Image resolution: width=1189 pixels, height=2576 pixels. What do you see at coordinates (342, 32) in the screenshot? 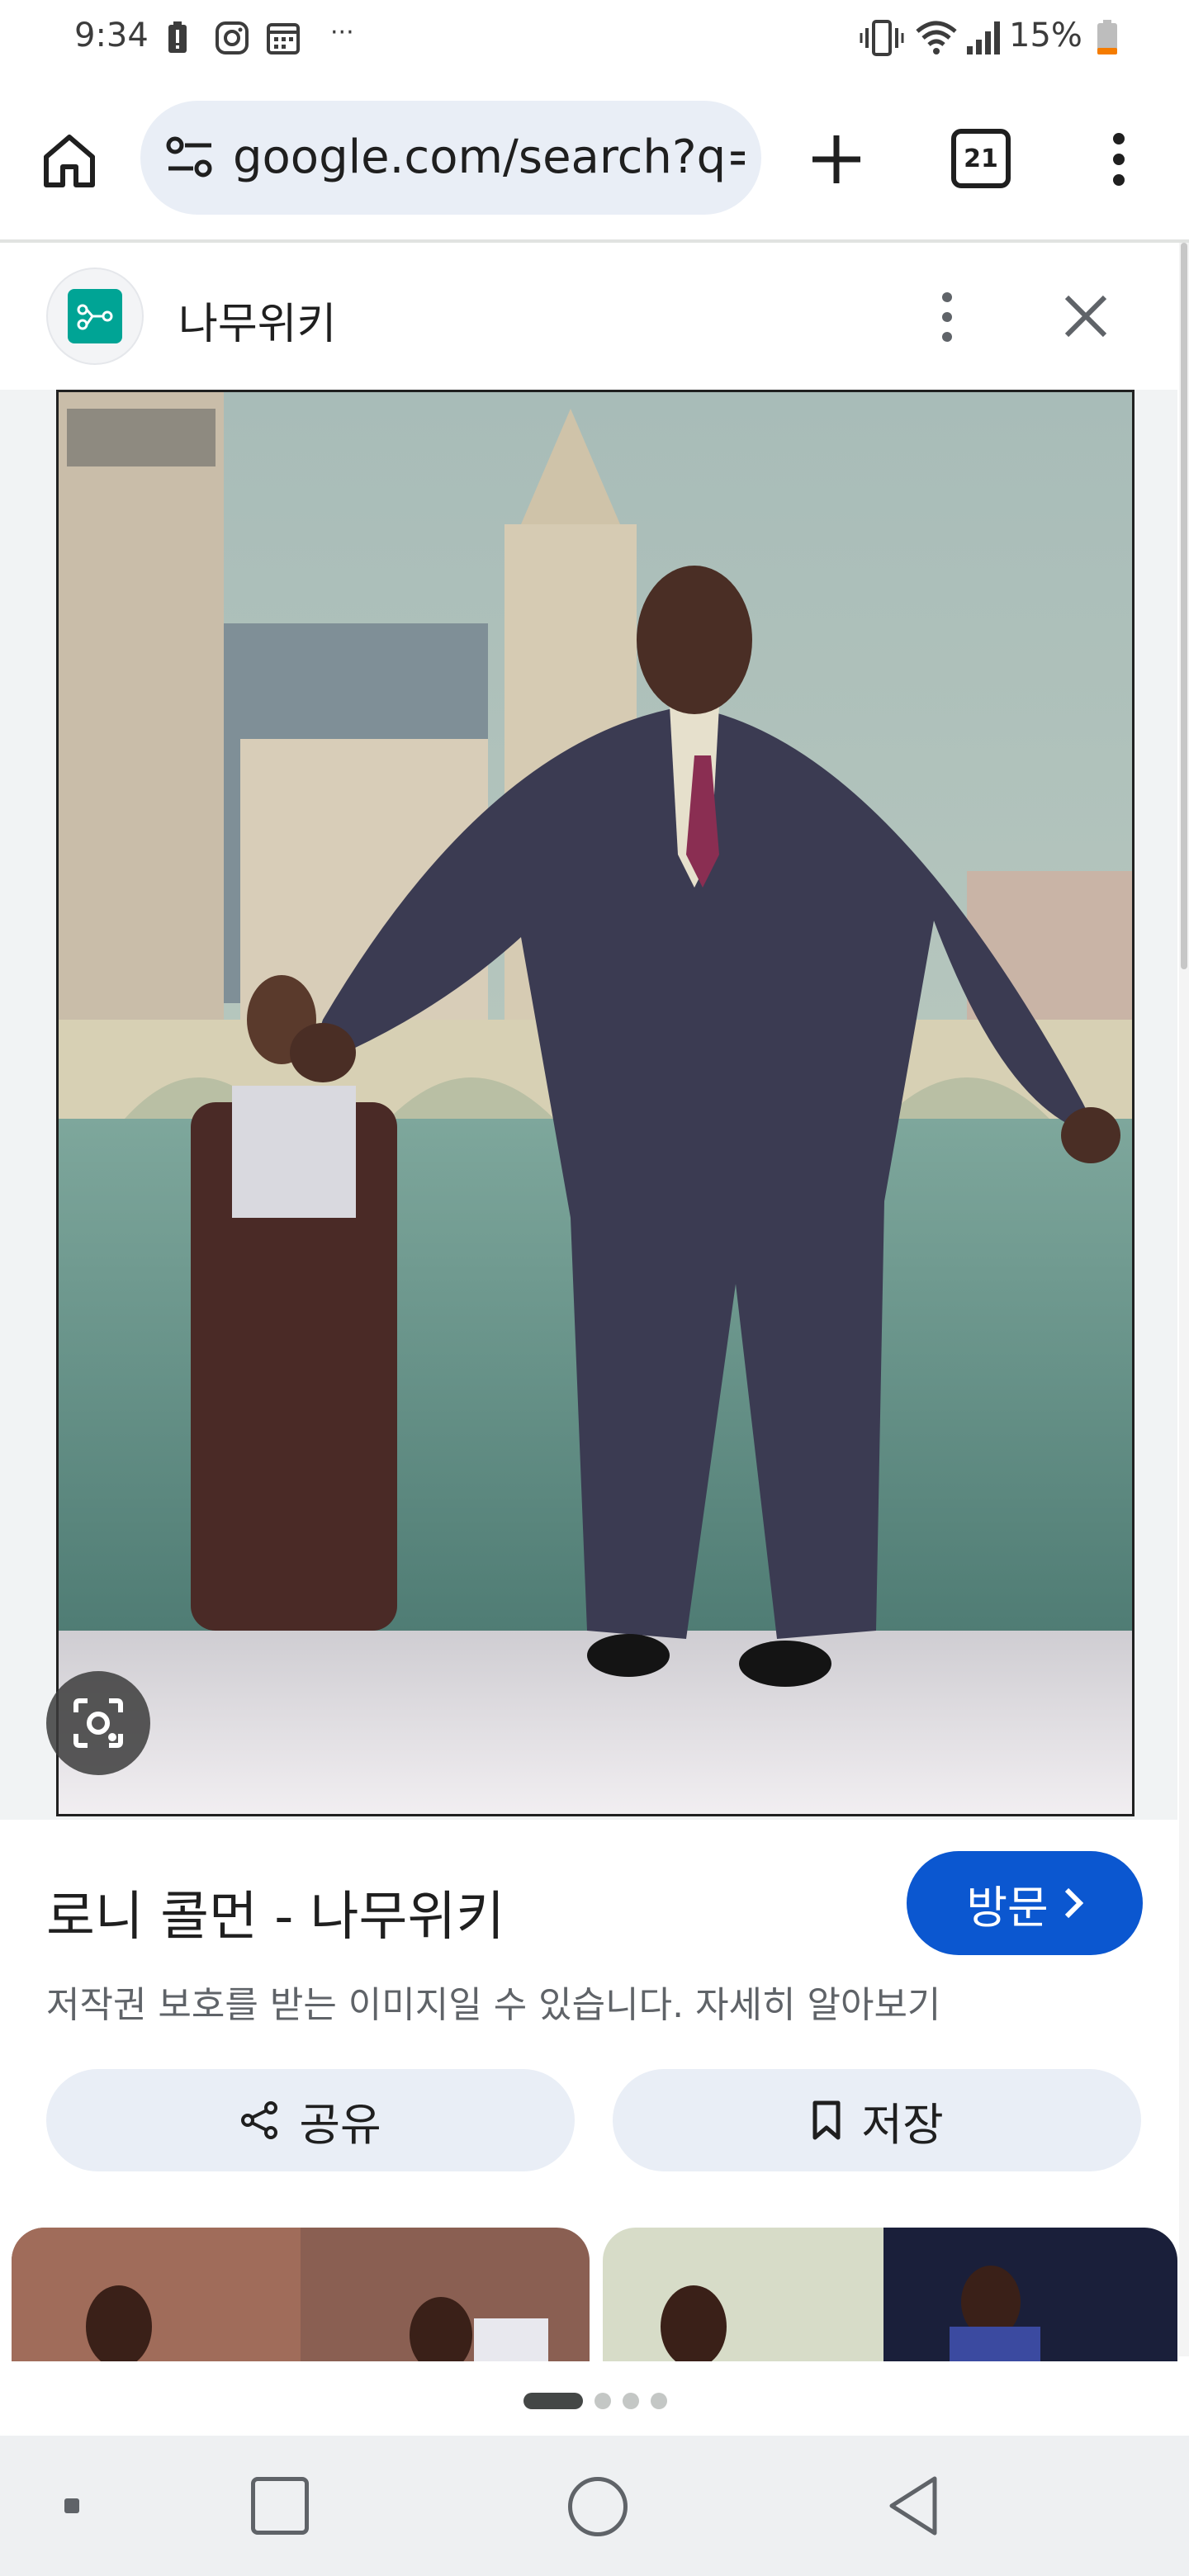
I see `notification-more: ···` at bounding box center [342, 32].